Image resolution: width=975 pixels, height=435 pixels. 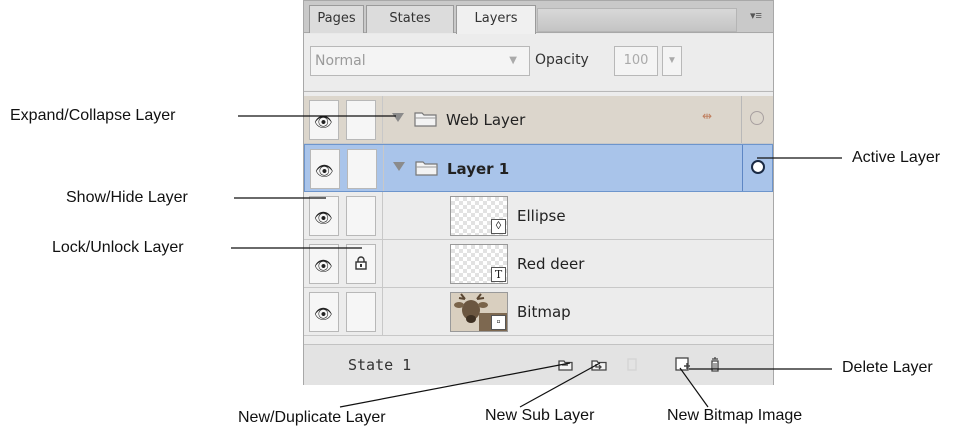 I want to click on object-row-red-deer: 👁 T Red deer, so click(x=538, y=264).